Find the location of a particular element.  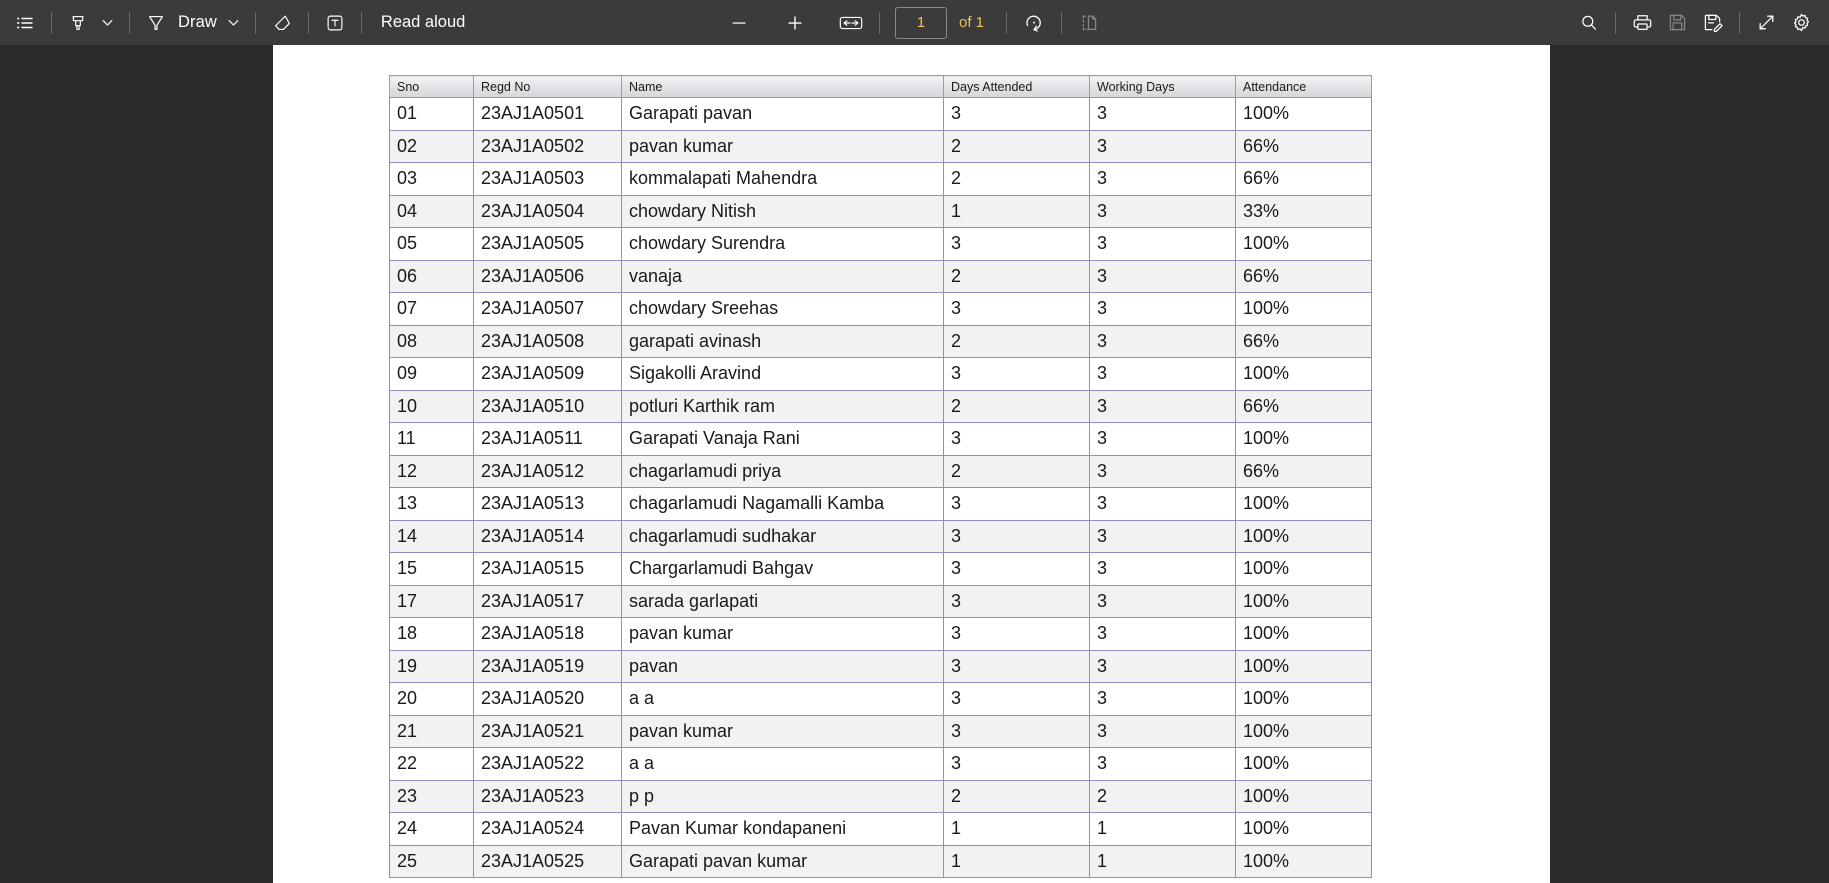

cell-regd-no: 23AJ1A0505 is located at coordinates (547, 244).